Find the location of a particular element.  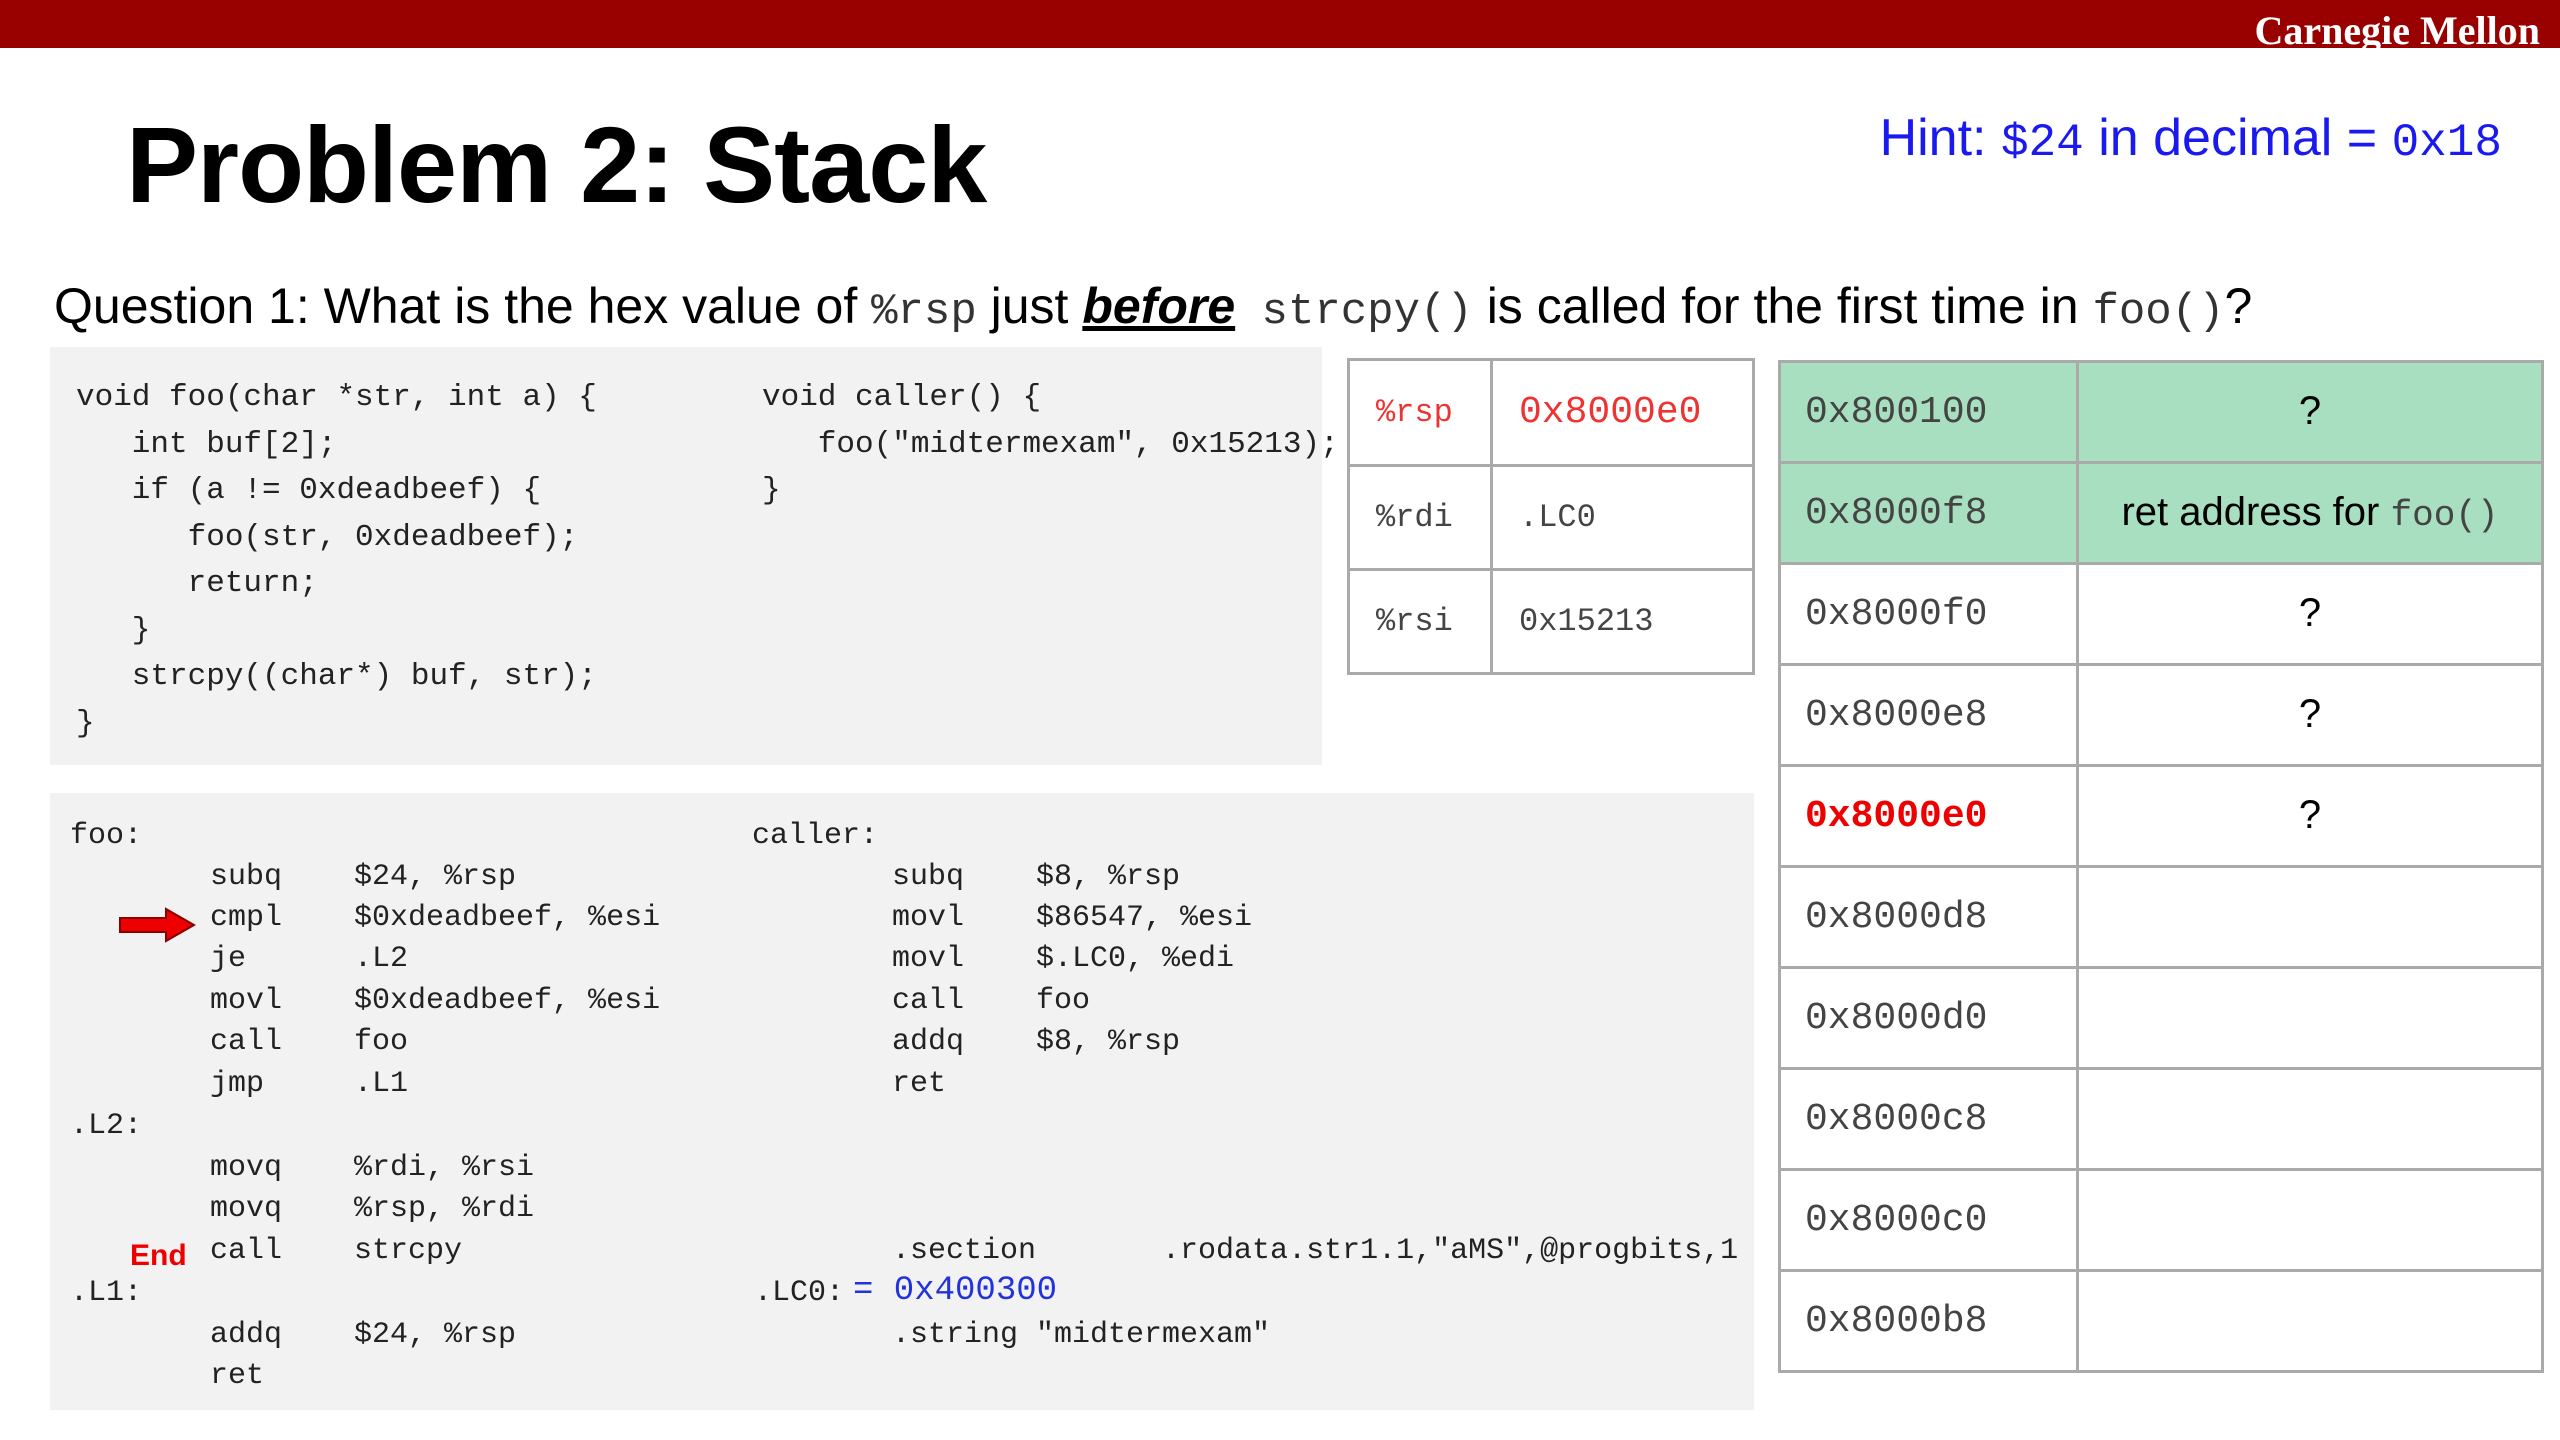

register-name: %rdi is located at coordinates (1420, 517).